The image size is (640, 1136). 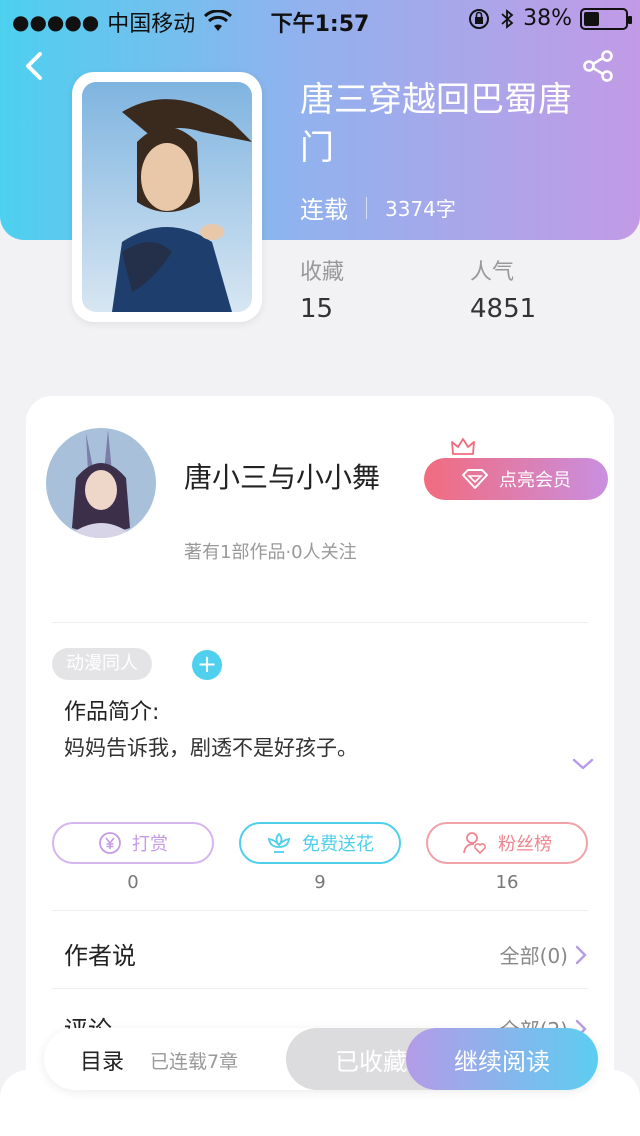 I want to click on bluetooth-icon, so click(x=507, y=18).